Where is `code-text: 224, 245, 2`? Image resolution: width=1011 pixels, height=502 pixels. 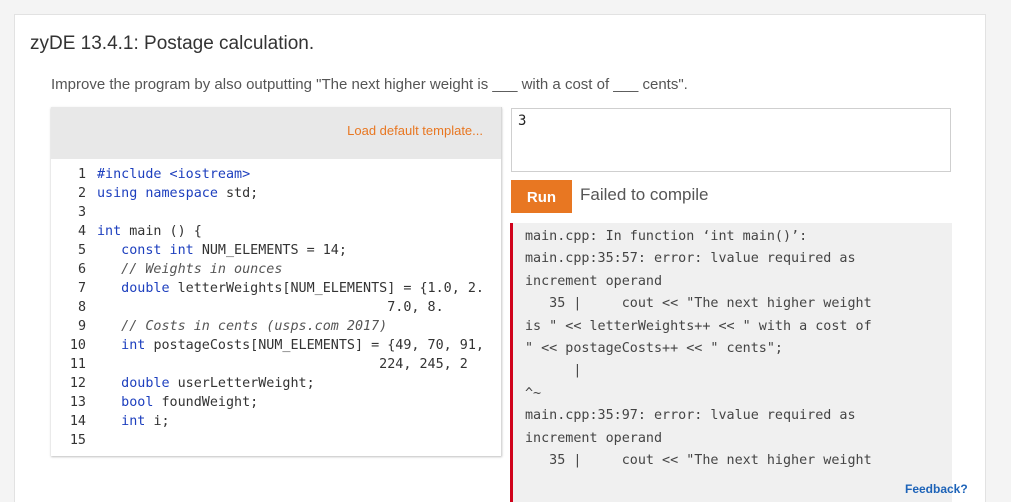 code-text: 224, 245, 2 is located at coordinates (282, 364).